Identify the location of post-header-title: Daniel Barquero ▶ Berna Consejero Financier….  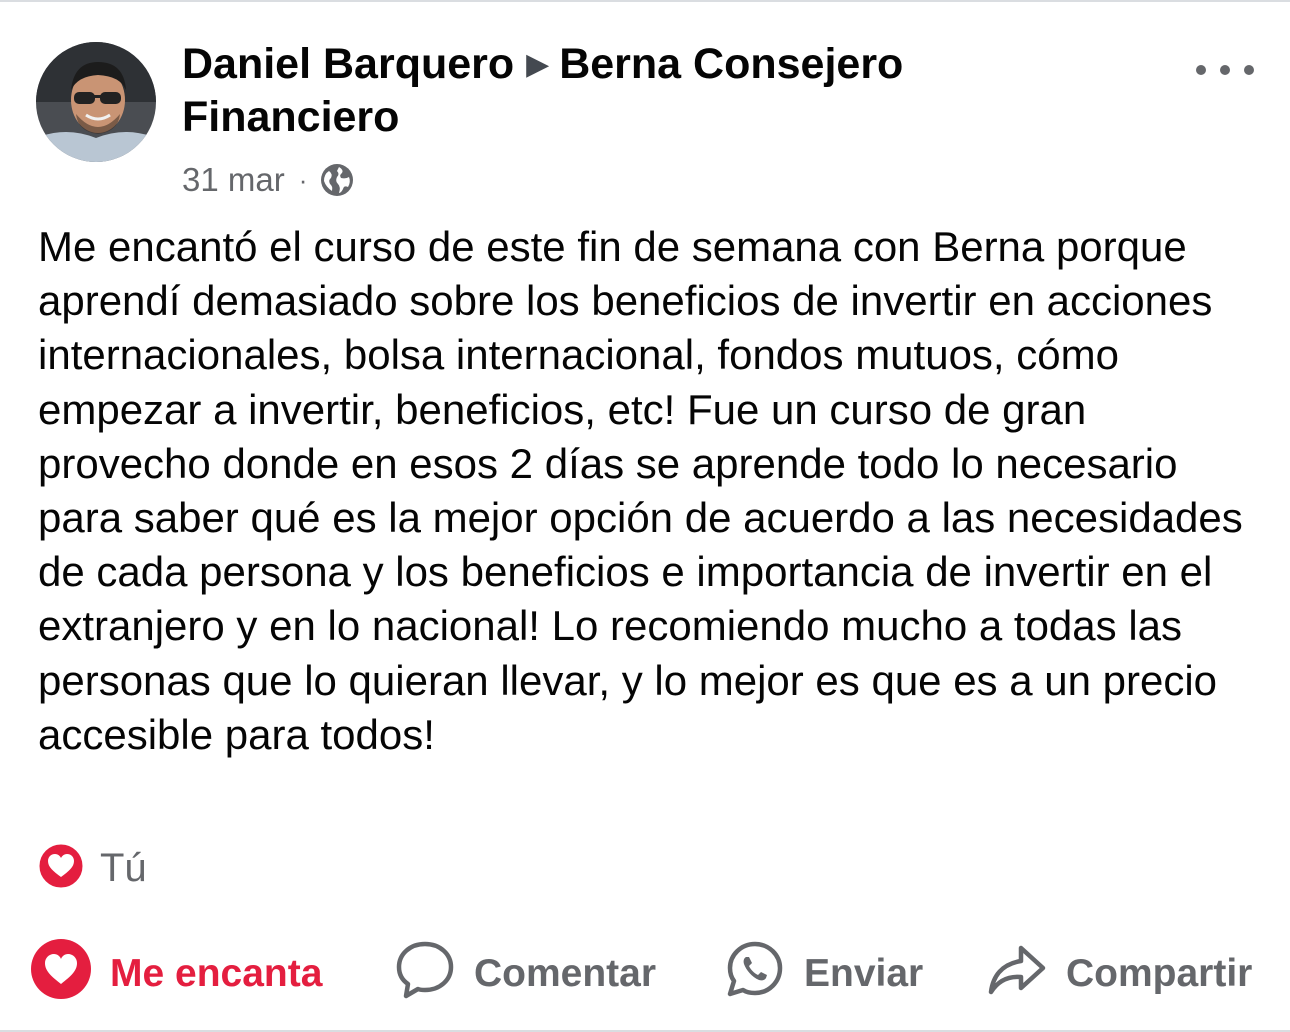
(632, 90).